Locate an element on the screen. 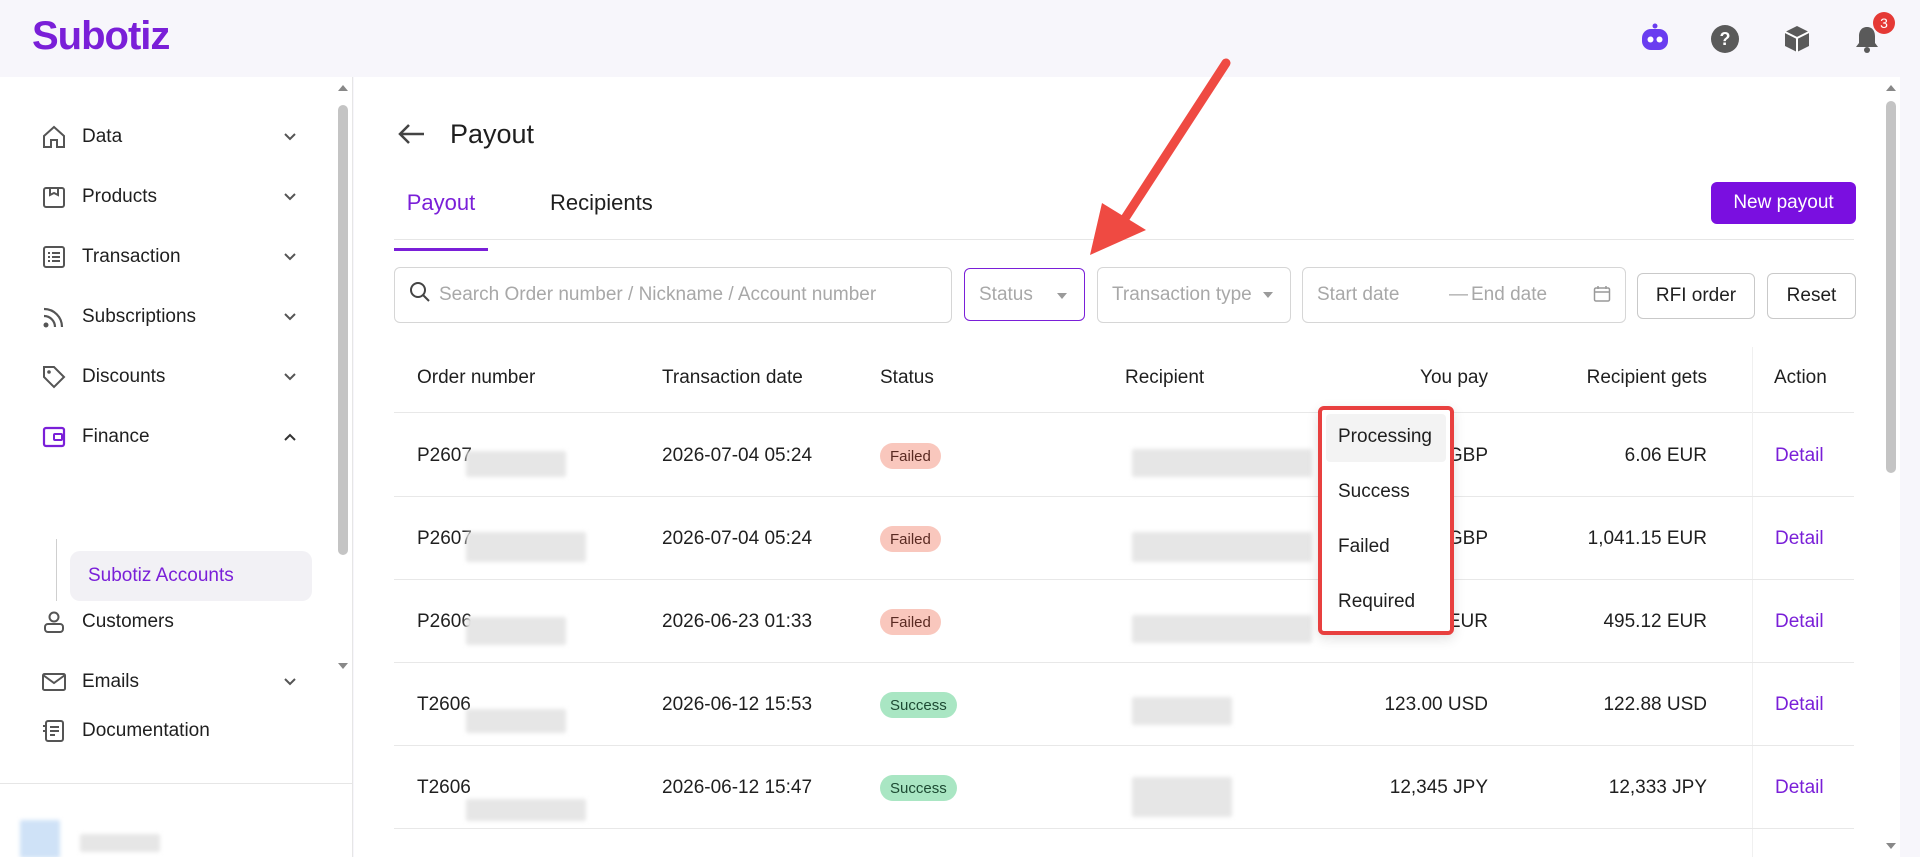 This screenshot has height=857, width=1920. recipient-gets: 6.06 EUR is located at coordinates (1665, 455).